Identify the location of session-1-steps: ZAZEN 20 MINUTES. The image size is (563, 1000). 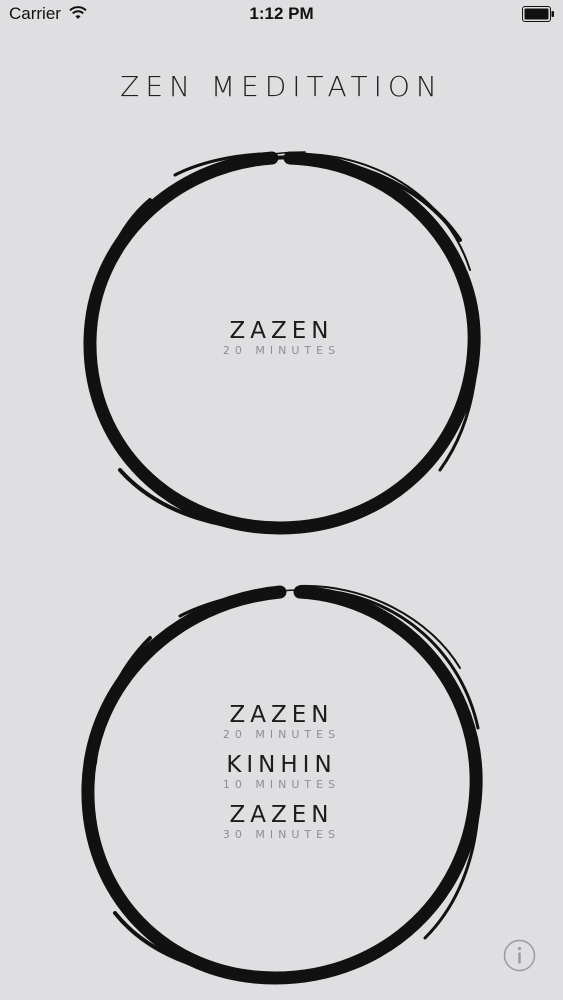
(281, 338).